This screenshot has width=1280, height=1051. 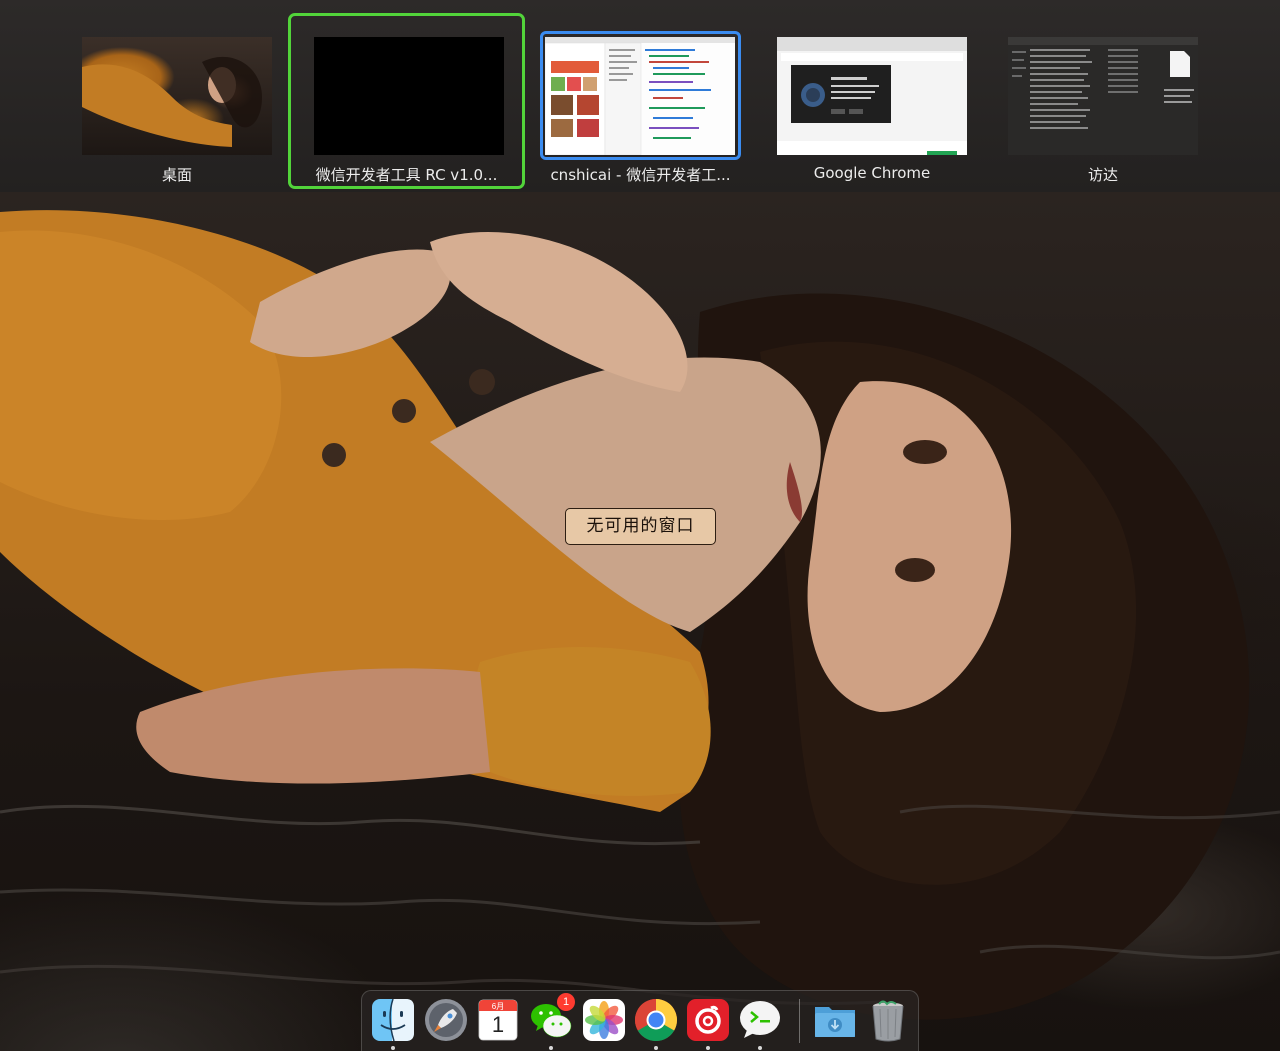 I want to click on desktop-preview-art, so click(x=172, y=101).